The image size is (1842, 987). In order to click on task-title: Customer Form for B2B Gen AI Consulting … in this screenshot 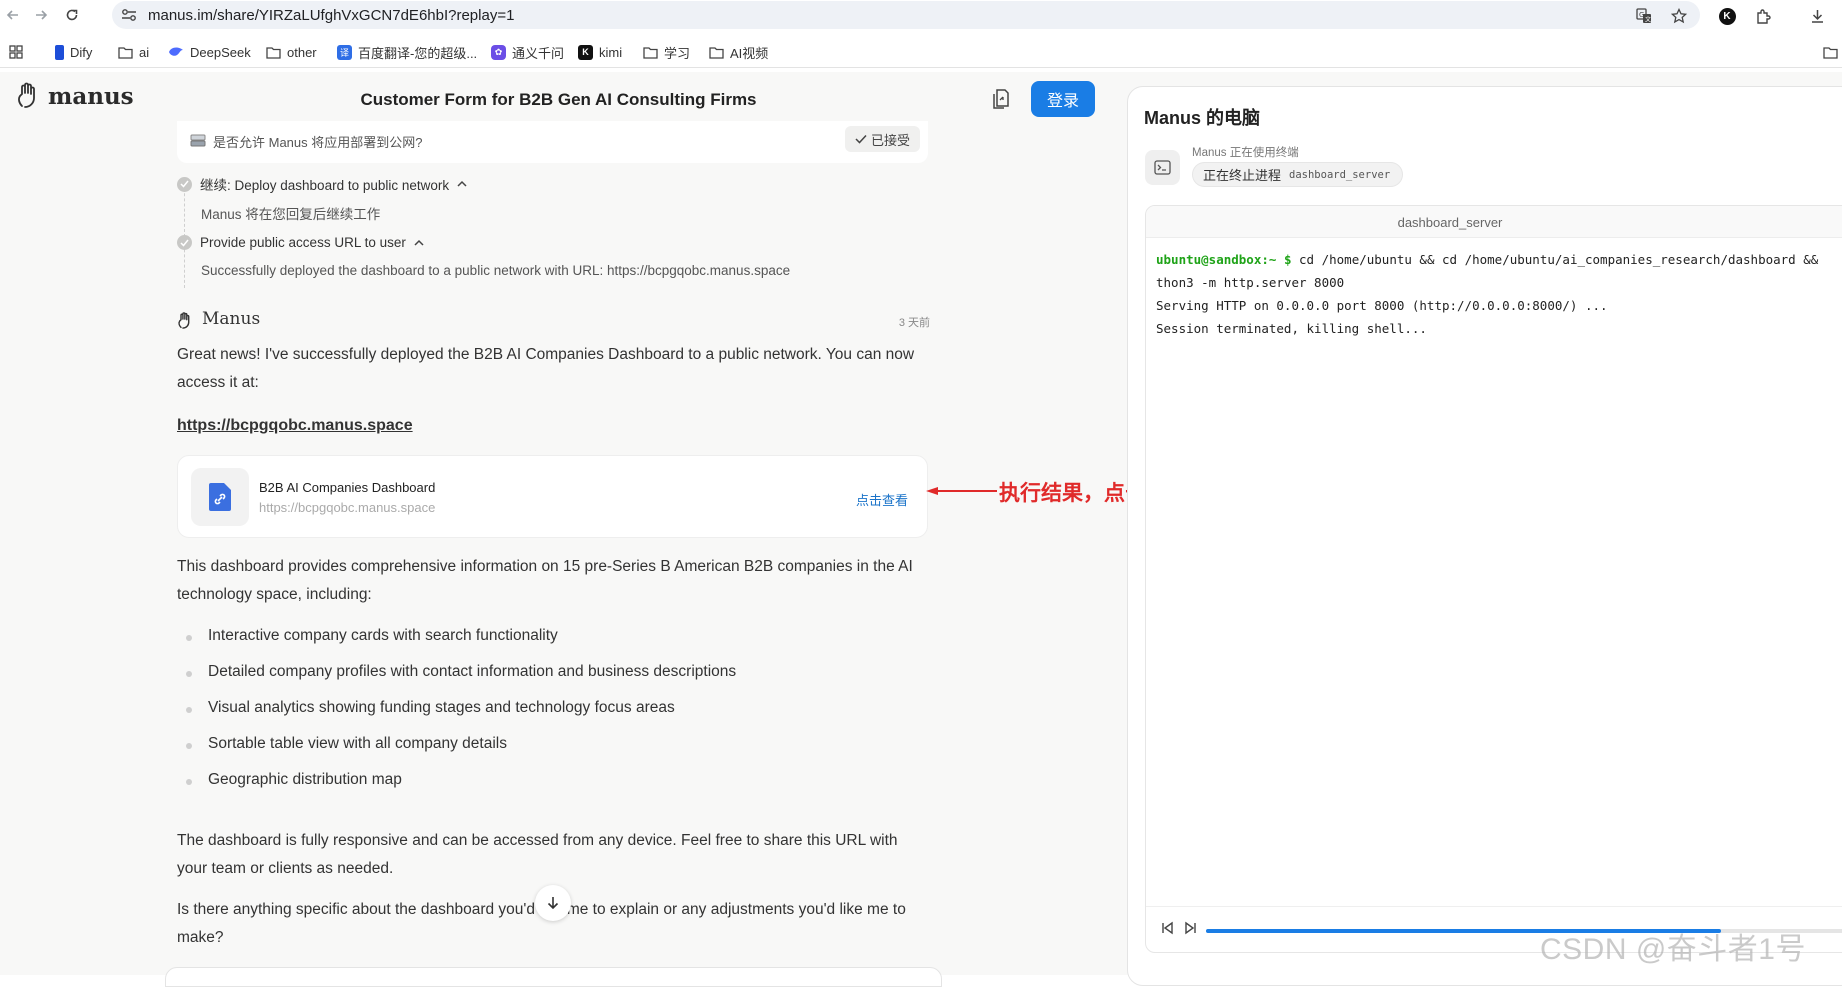, I will do `click(558, 99)`.